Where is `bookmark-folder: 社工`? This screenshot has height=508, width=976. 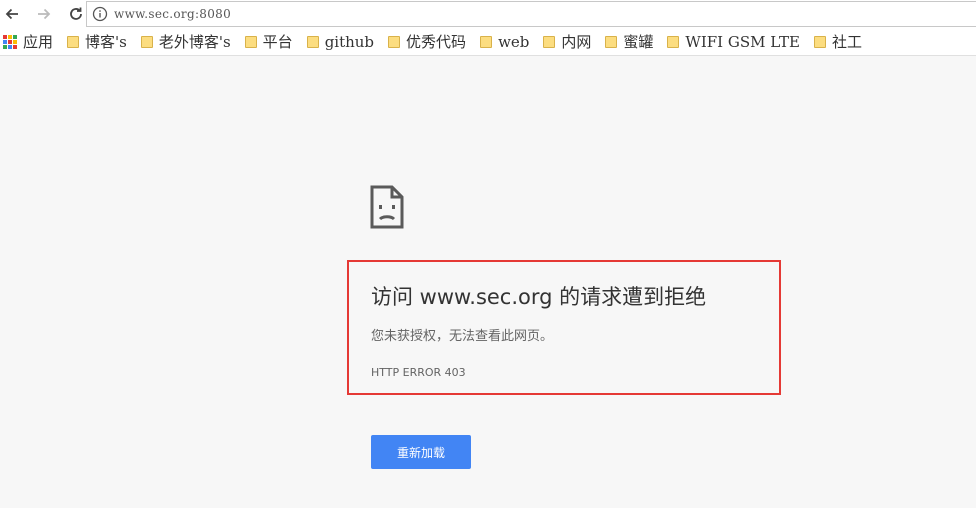
bookmark-folder: 社工 is located at coordinates (838, 42).